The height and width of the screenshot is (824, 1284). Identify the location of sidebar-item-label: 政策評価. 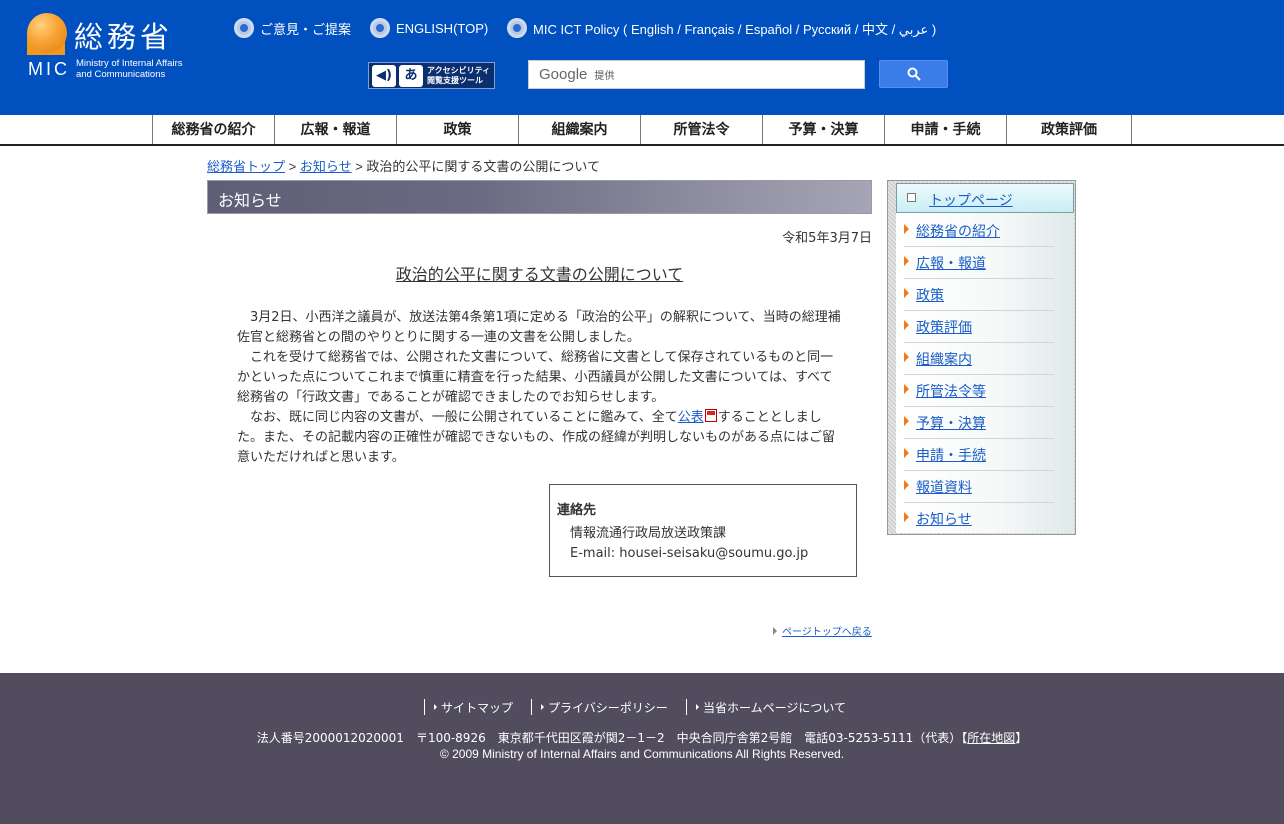
(944, 327).